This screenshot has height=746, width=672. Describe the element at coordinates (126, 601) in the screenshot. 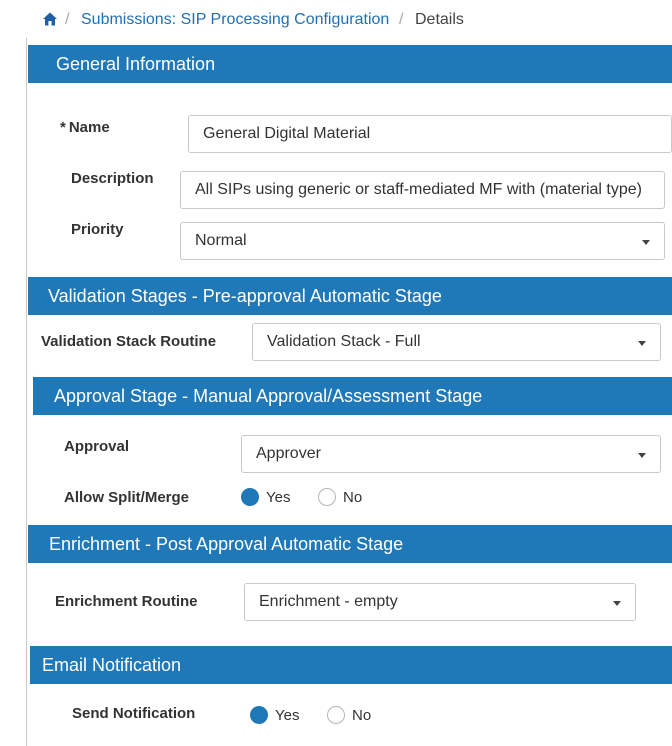

I see `enrichment-routine-label: Enrichment Routine` at that location.